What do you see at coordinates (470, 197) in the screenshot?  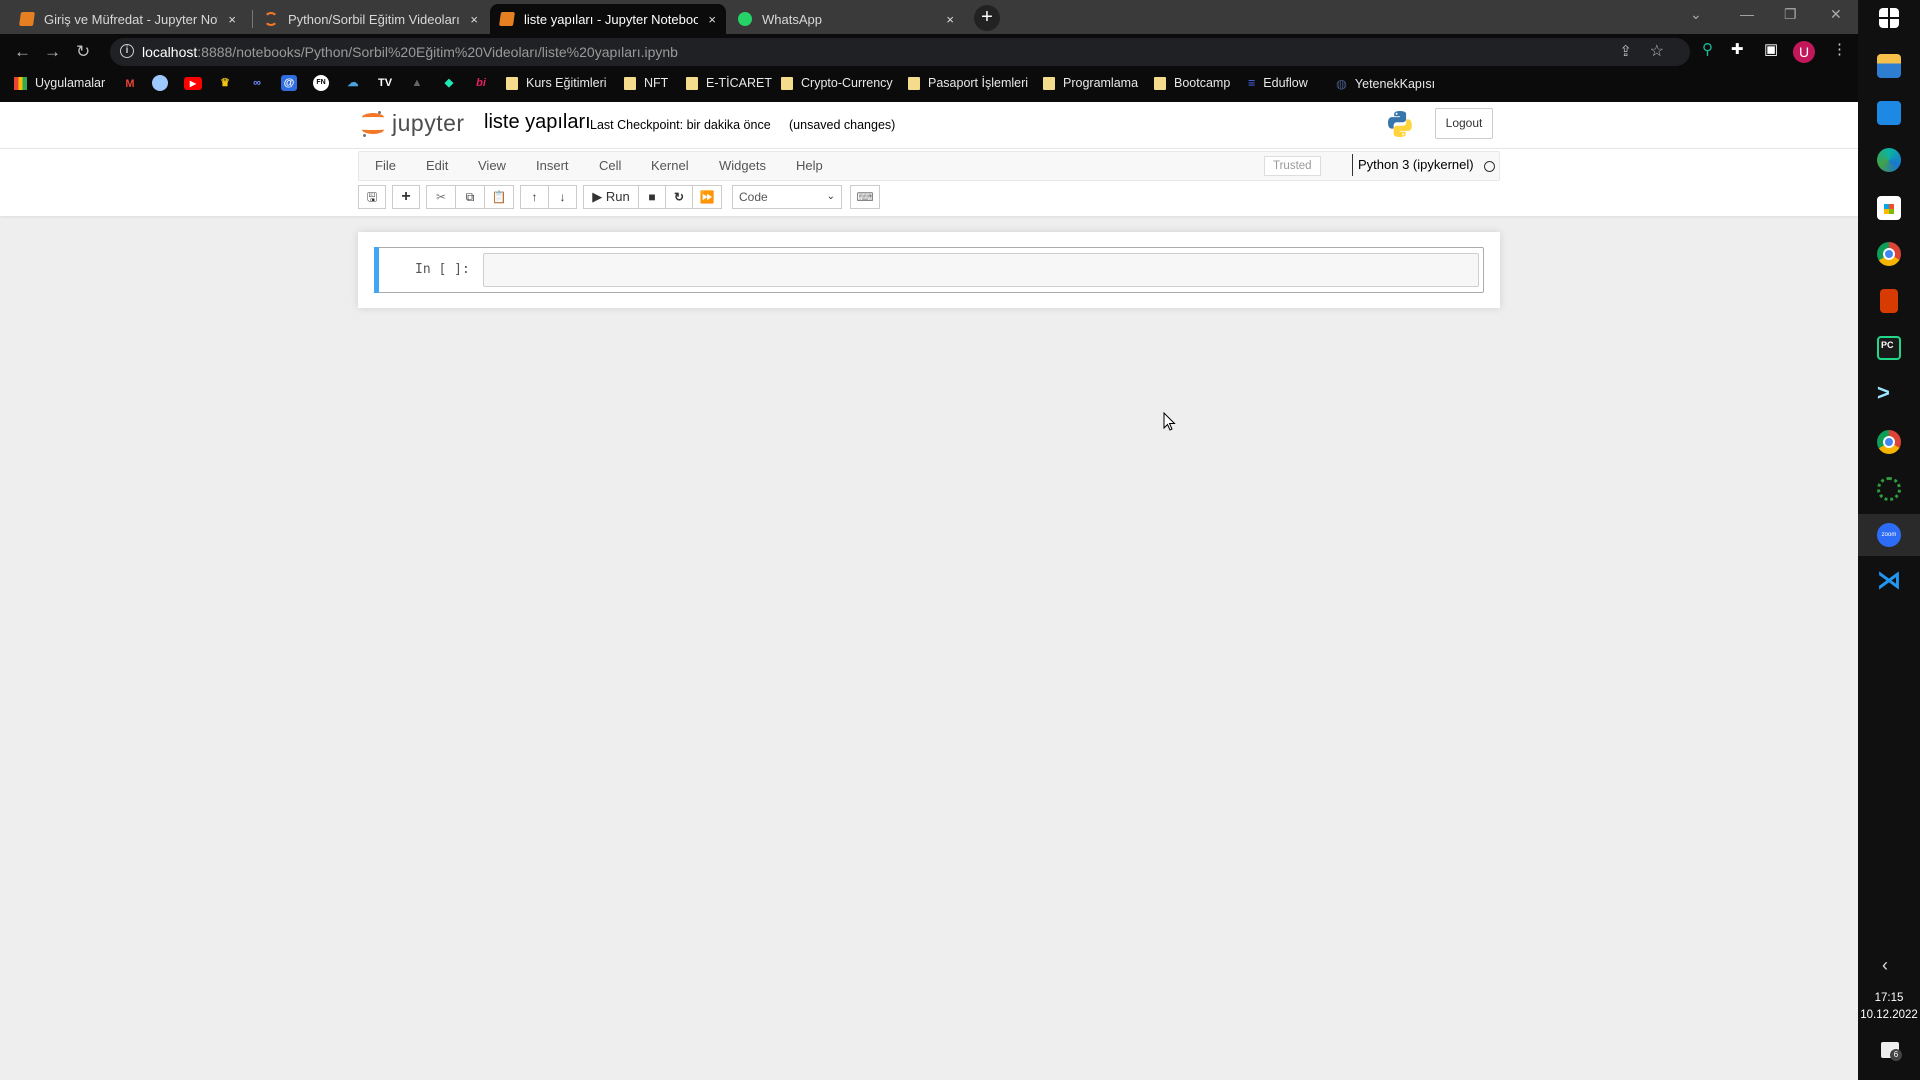 I see `copy-button: ⧉` at bounding box center [470, 197].